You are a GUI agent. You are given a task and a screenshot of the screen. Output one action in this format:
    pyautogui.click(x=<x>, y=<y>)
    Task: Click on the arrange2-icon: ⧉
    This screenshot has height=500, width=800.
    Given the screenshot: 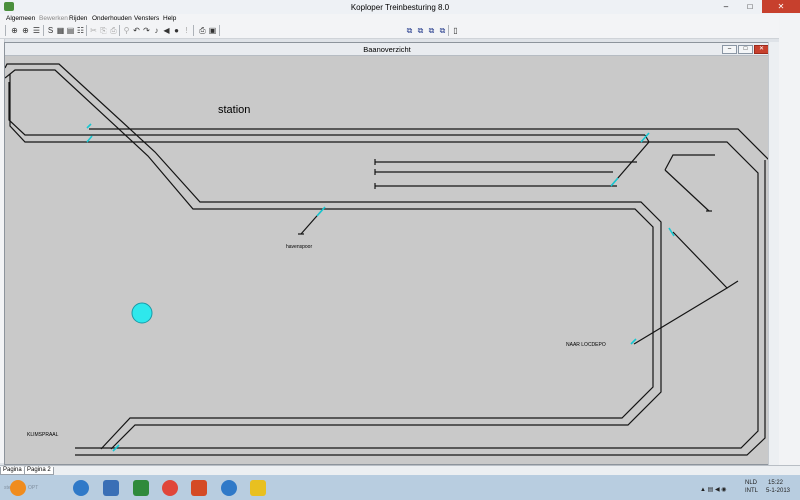 What is the action you would take?
    pyautogui.click(x=442, y=30)
    